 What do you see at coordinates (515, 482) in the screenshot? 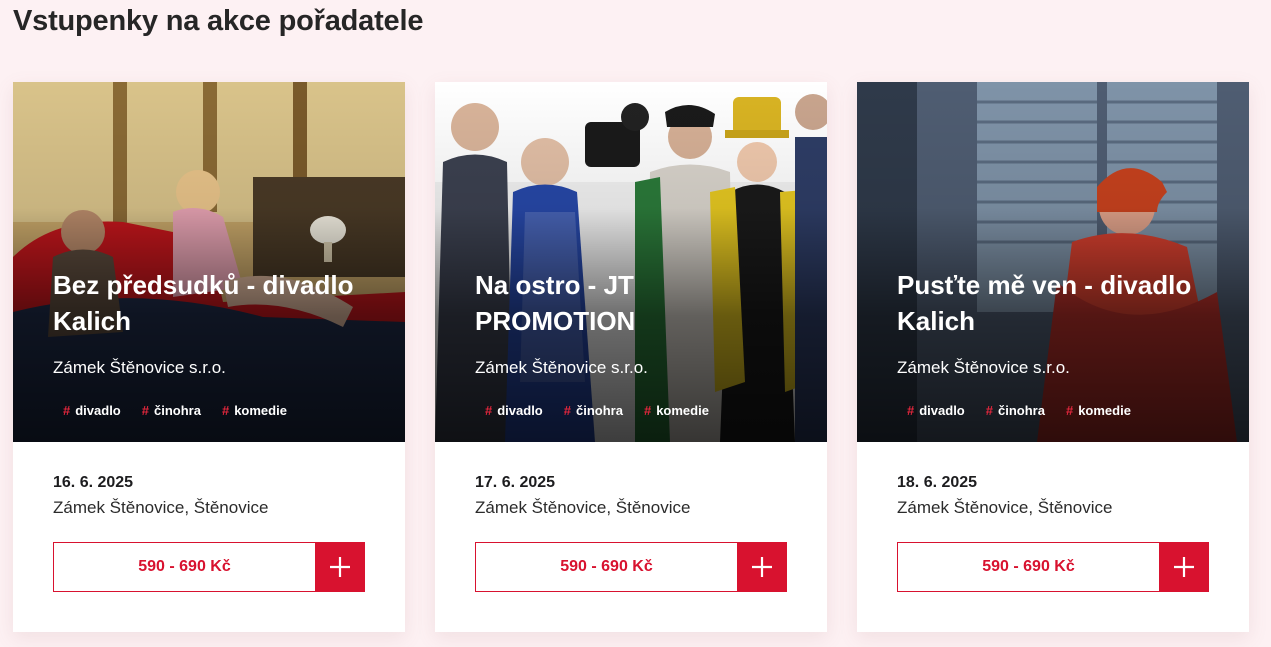
I see `event-date: 17. 6. 2025` at bounding box center [515, 482].